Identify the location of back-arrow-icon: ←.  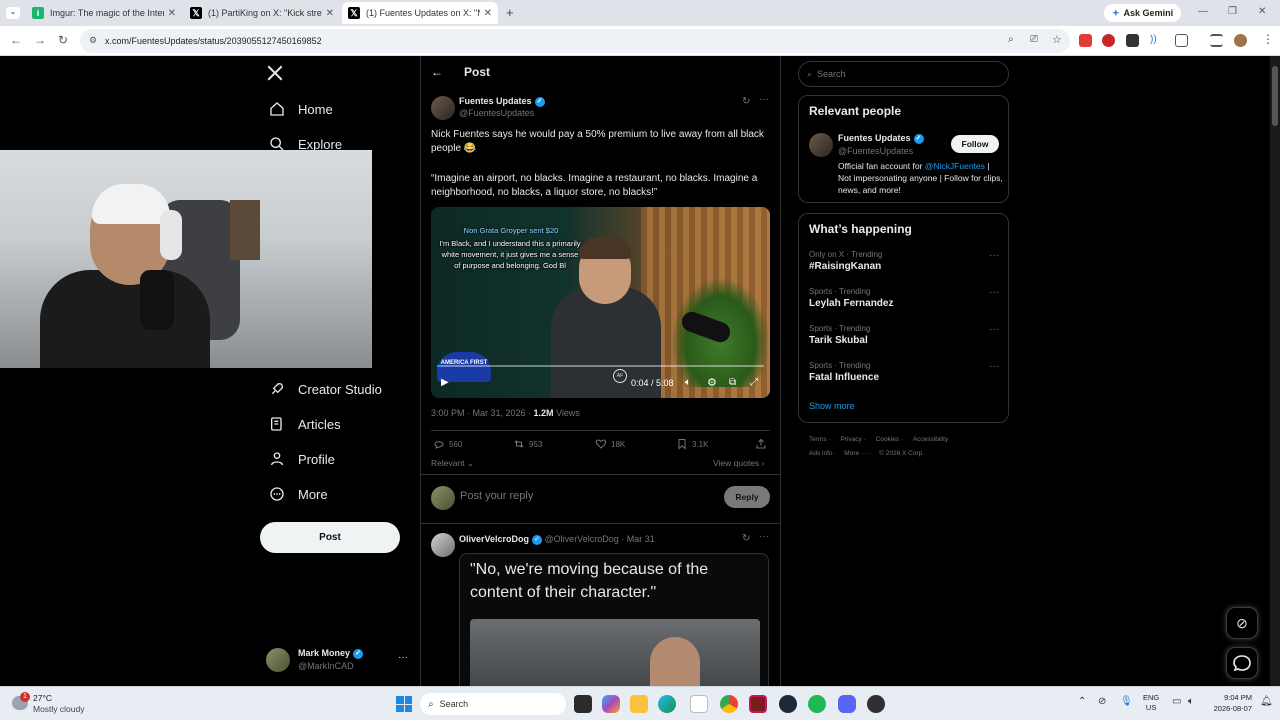
(437, 72).